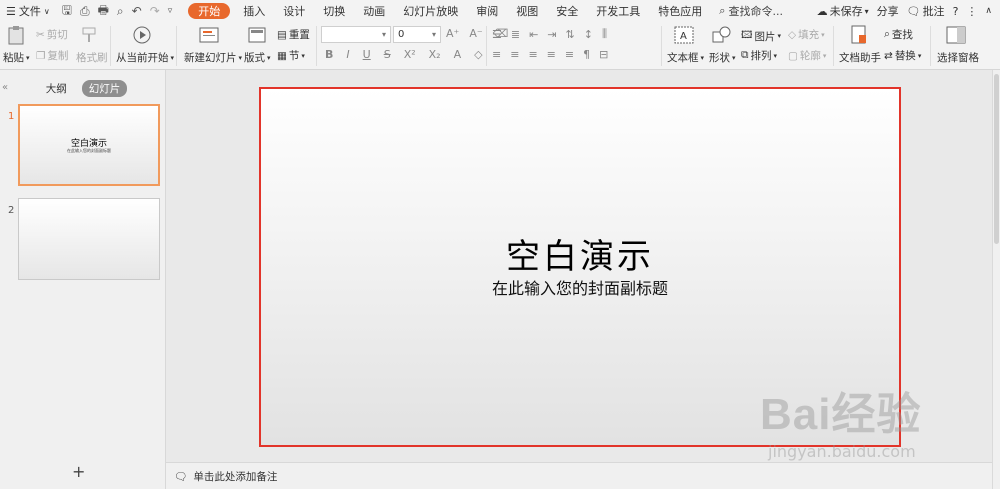  I want to click on paragraph-icon: ¶, so click(586, 54).